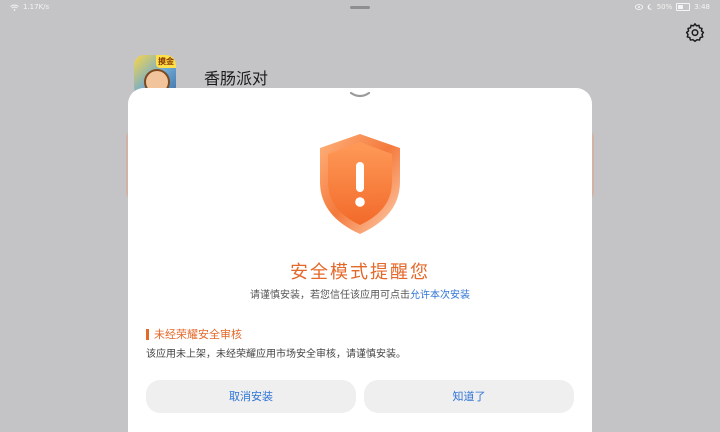 The image size is (720, 432). Describe the element at coordinates (440, 295) in the screenshot. I see `allow-install-link: 允许本次安装` at that location.